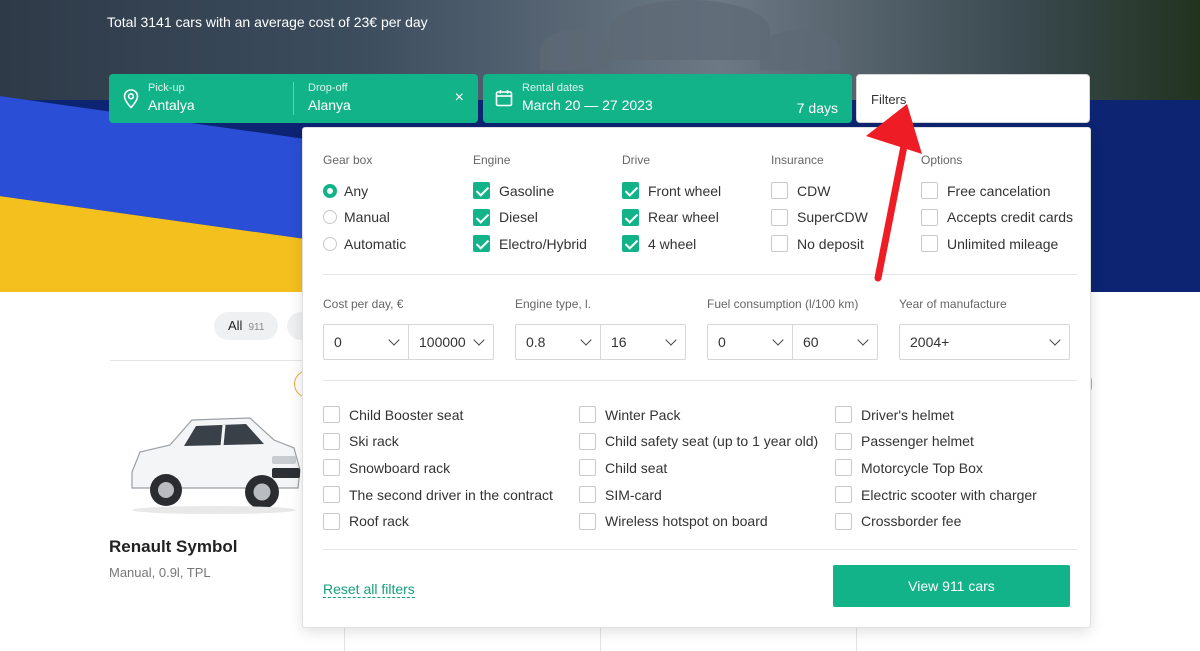 The image size is (1200, 651). I want to click on radio-checked, so click(330, 190).